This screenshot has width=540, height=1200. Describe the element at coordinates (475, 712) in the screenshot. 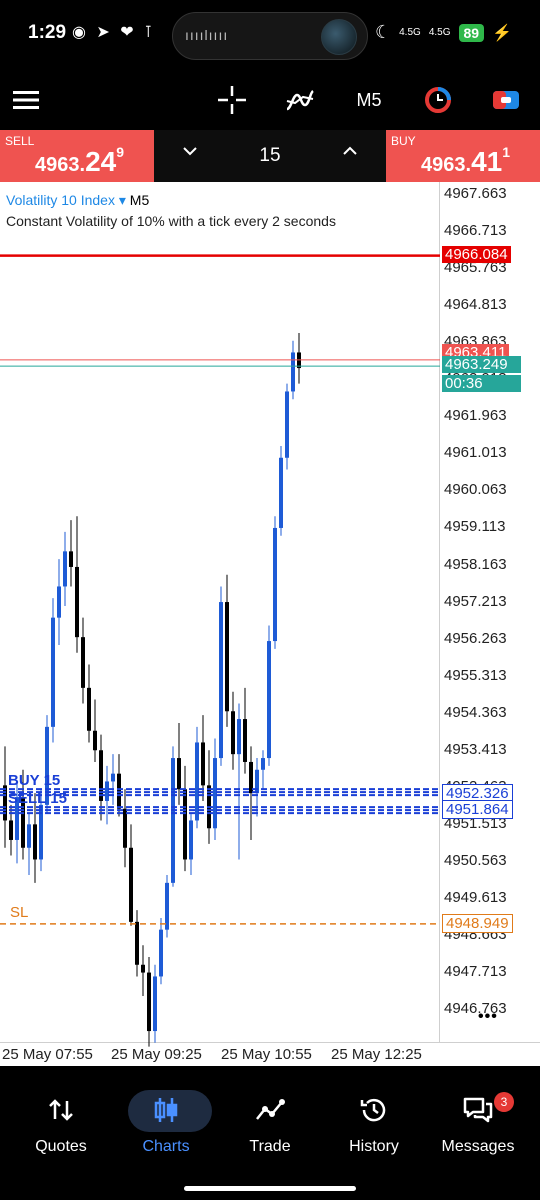

I see `price-axis-label: 4954.363` at that location.